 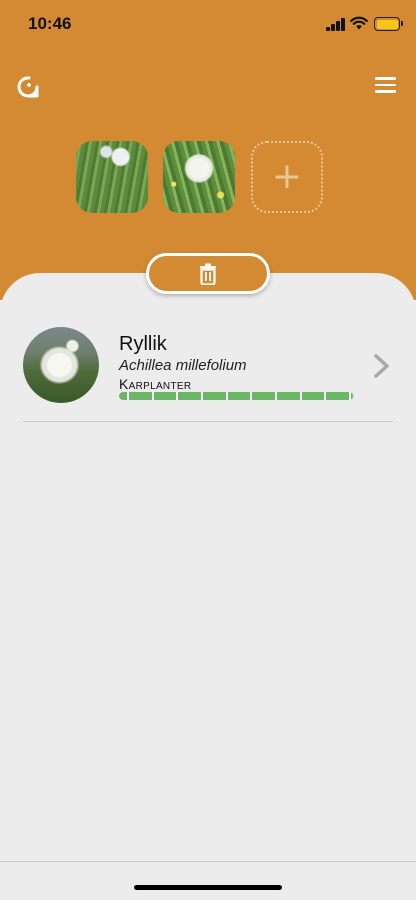 I want to click on plus-icon: +, so click(x=287, y=176).